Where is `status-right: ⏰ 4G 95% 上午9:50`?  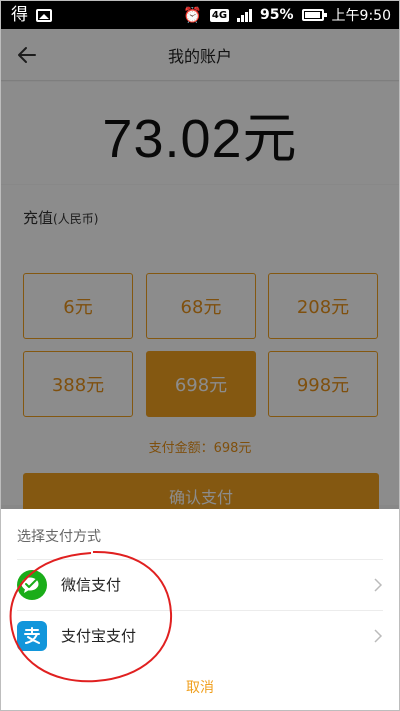 status-right: ⏰ 4G 95% 上午9:50 is located at coordinates (287, 15).